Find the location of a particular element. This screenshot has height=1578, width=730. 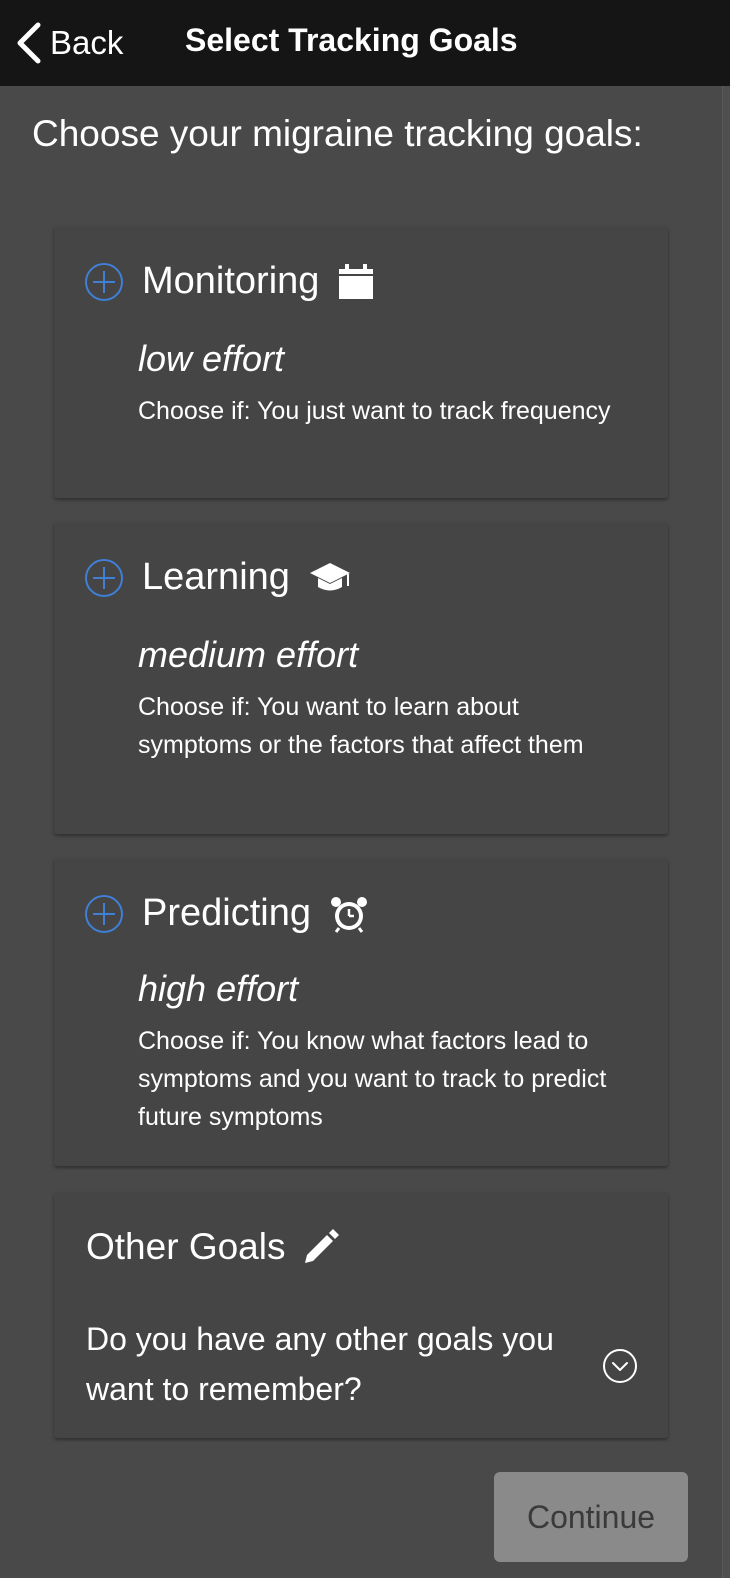

section-heading: Choose your migraine tracking goals: is located at coordinates (337, 133).